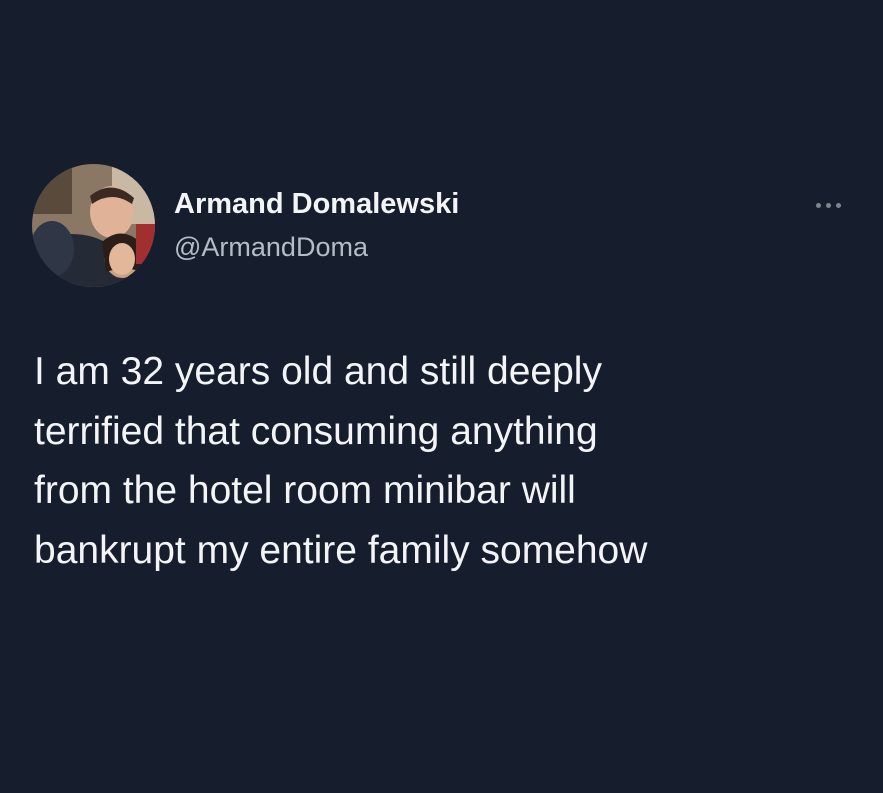 The image size is (883, 793). Describe the element at coordinates (271, 247) in the screenshot. I see `author-handle: @ArmandDoma` at that location.